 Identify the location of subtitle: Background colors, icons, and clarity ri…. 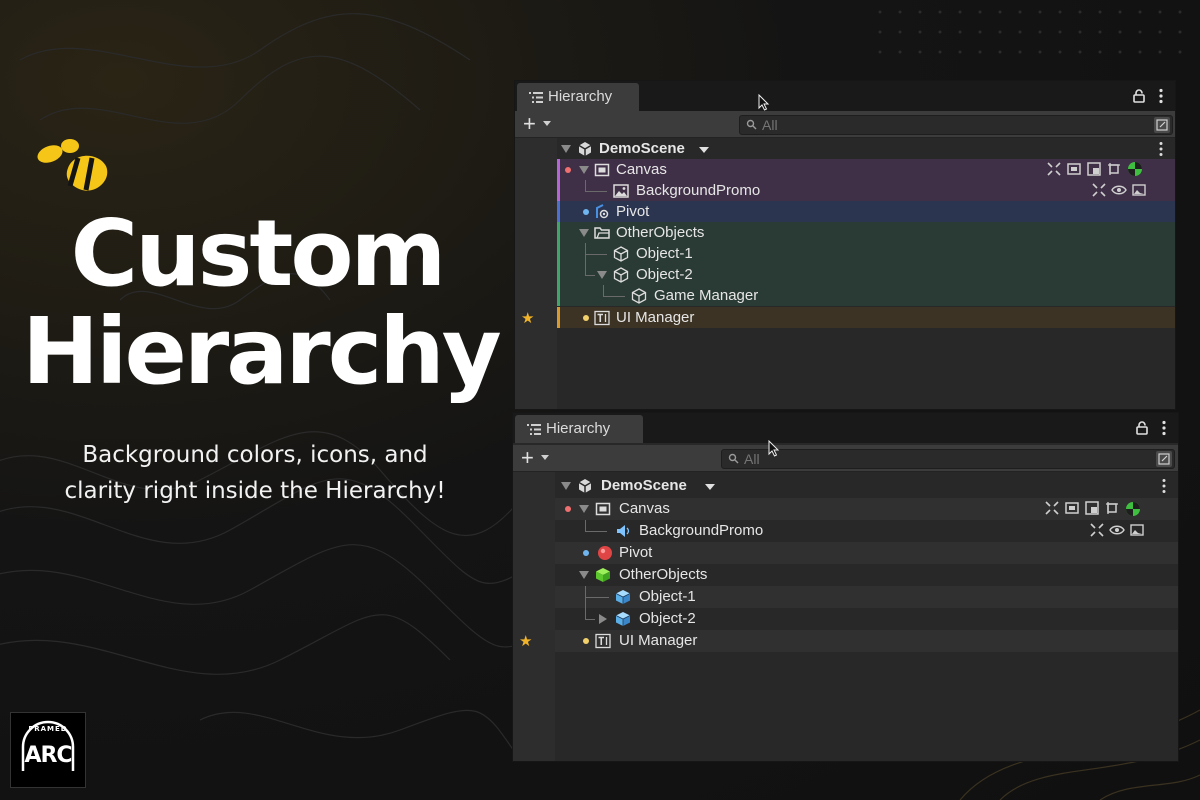
(255, 473).